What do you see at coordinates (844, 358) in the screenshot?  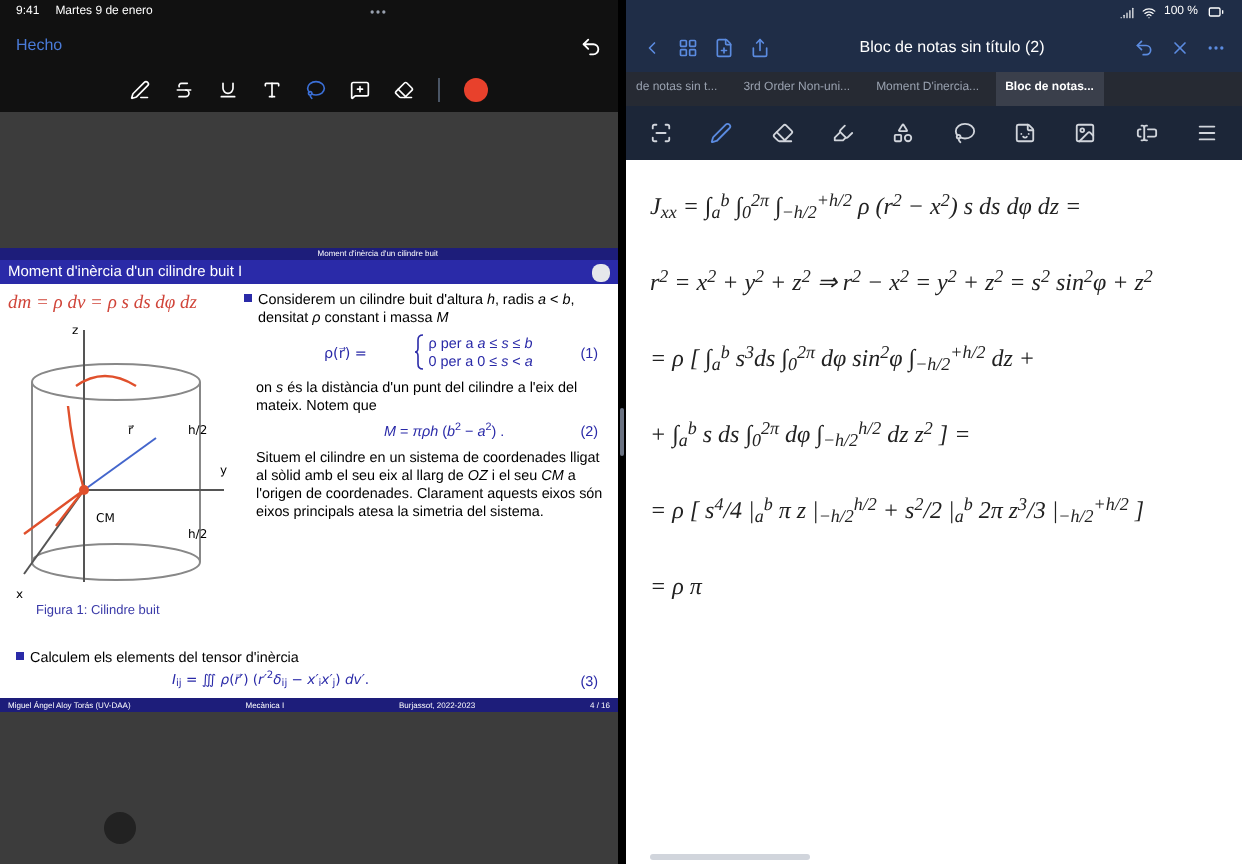 I see `handwritten-line: = ρ [ ∫$_{a}$$^{b}$ s$^{3}$ds ∫$_{0}$$^{2π}$ dφ sin$^{2}$φ ∫$_{−h/2}$$^{+h/2}$ dz +` at bounding box center [844, 358].